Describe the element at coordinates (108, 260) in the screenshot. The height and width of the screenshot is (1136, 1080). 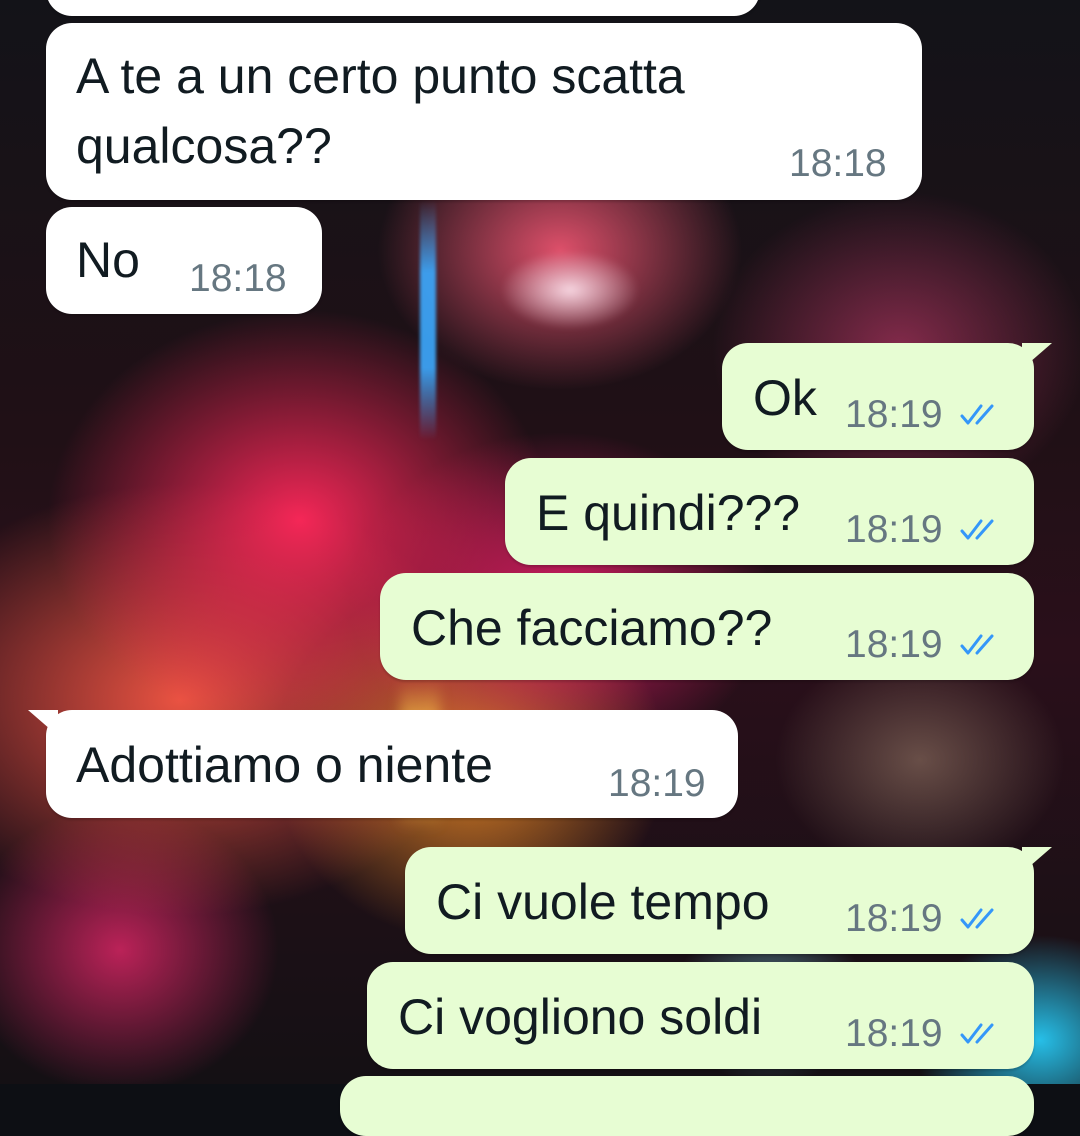
I see `message-text: No` at that location.